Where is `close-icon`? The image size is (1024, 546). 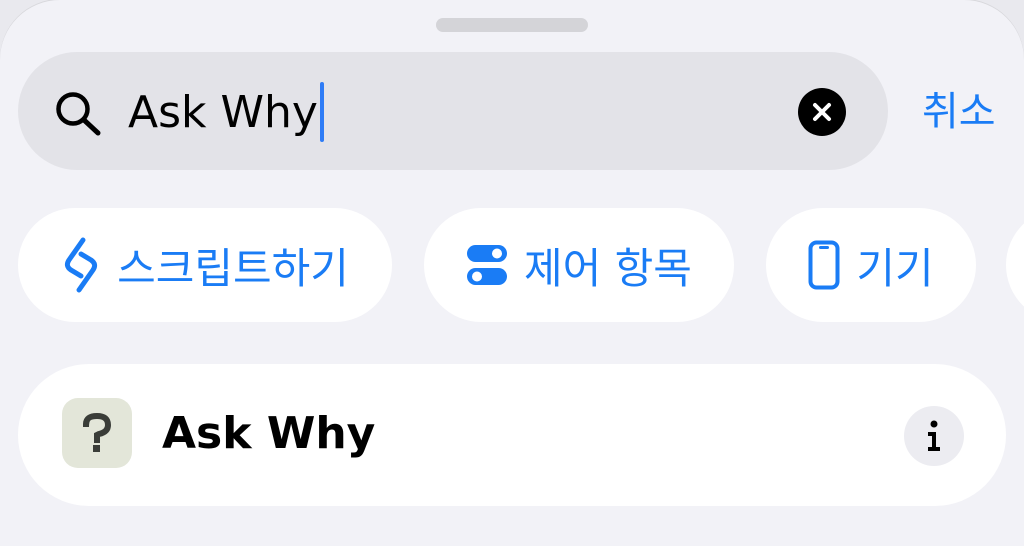 close-icon is located at coordinates (822, 112).